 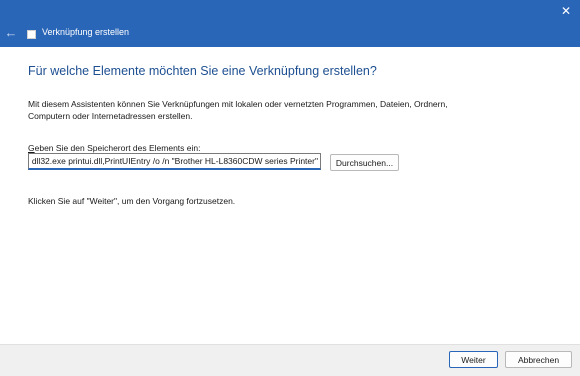 I want to click on window-title: Verknüpfung erstellen, so click(x=86, y=32).